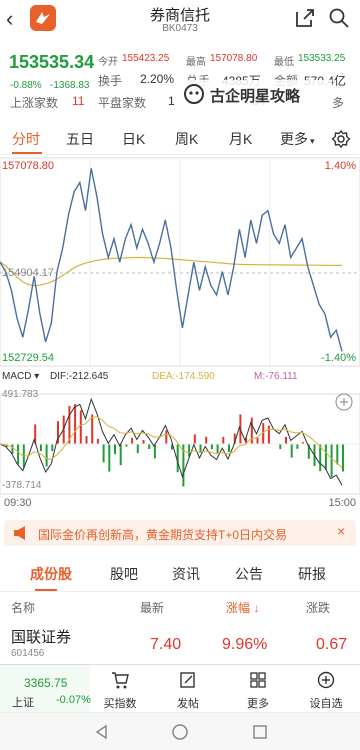 The height and width of the screenshot is (750, 360). I want to click on macd-histogram, so click(174, 445).